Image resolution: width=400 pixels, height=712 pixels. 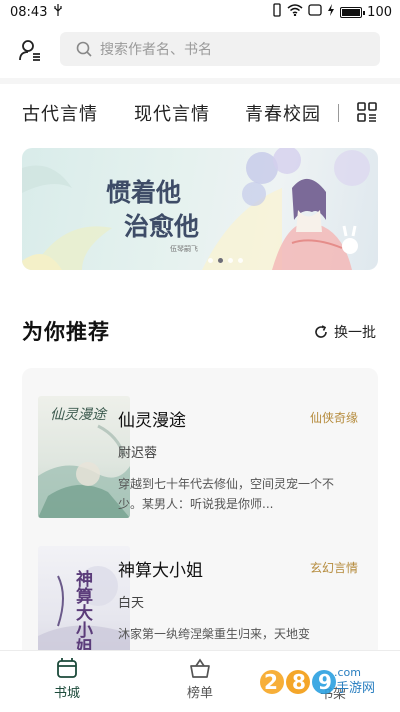 I want to click on svg-text: 8, so click(x=299, y=682).